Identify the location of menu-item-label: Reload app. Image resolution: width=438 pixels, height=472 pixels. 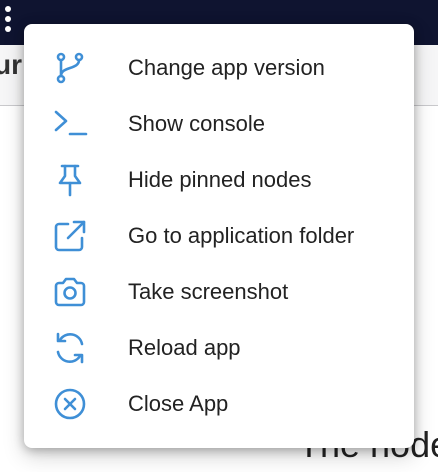
(184, 347).